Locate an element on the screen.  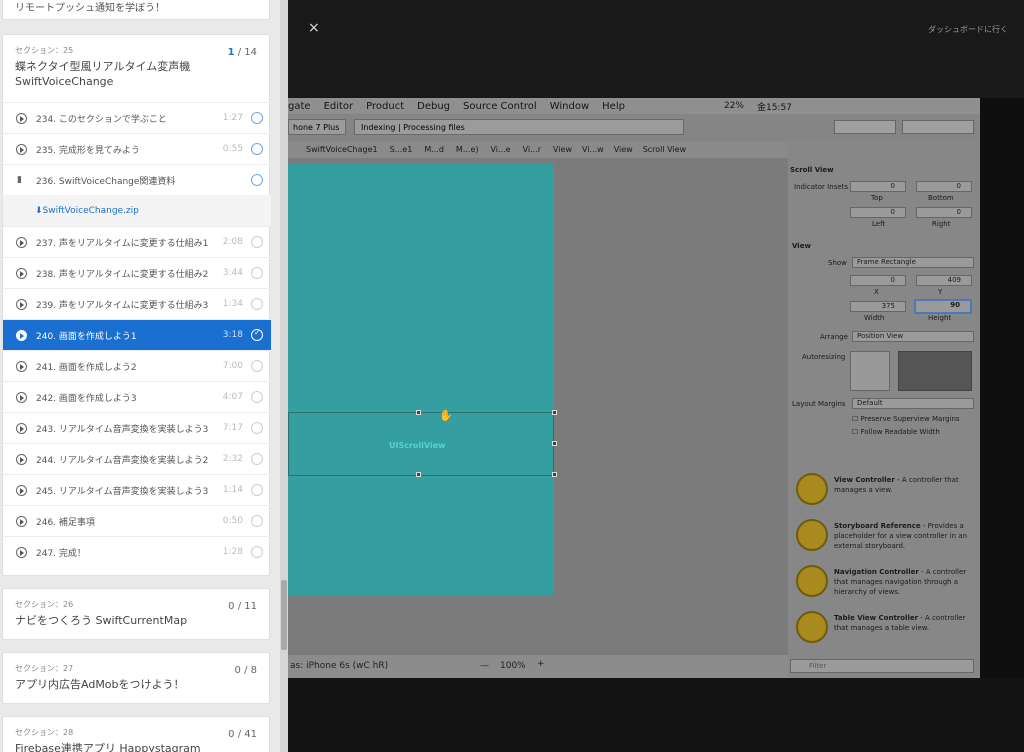
section-label: セクション：26 is located at coordinates (44, 604).